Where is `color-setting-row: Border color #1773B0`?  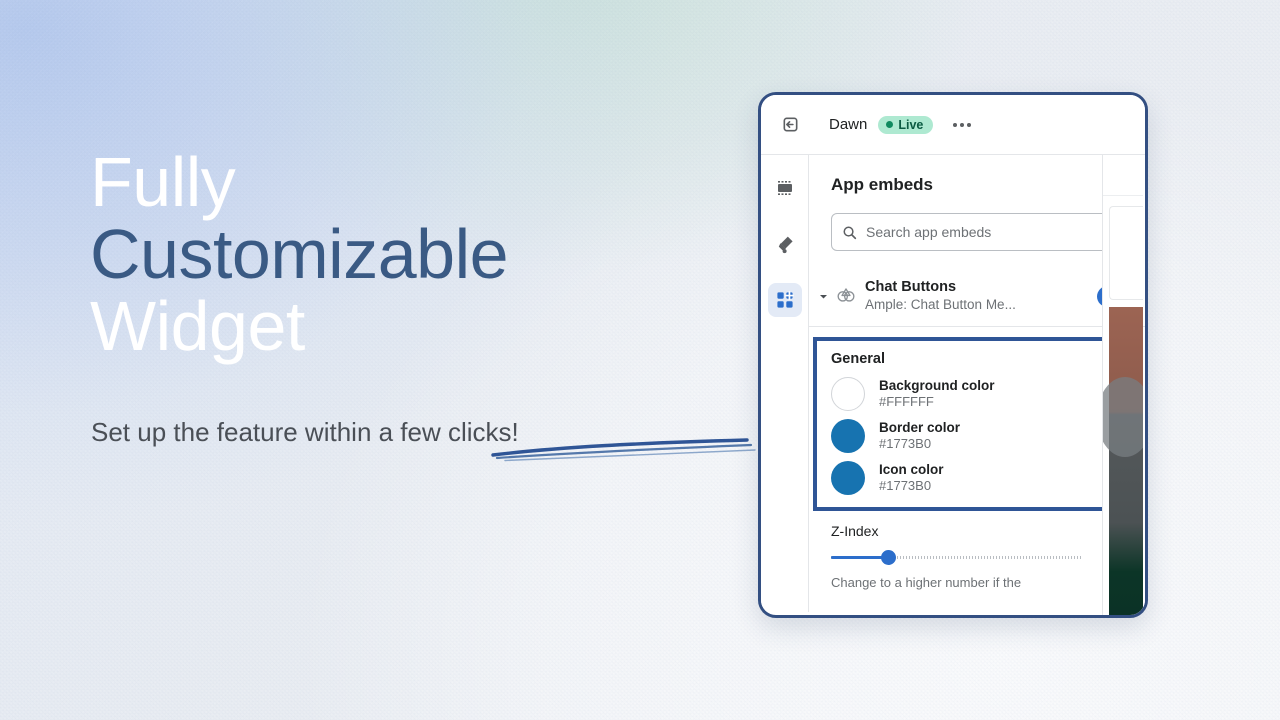 color-setting-row: Border color #1773B0 is located at coordinates (977, 436).